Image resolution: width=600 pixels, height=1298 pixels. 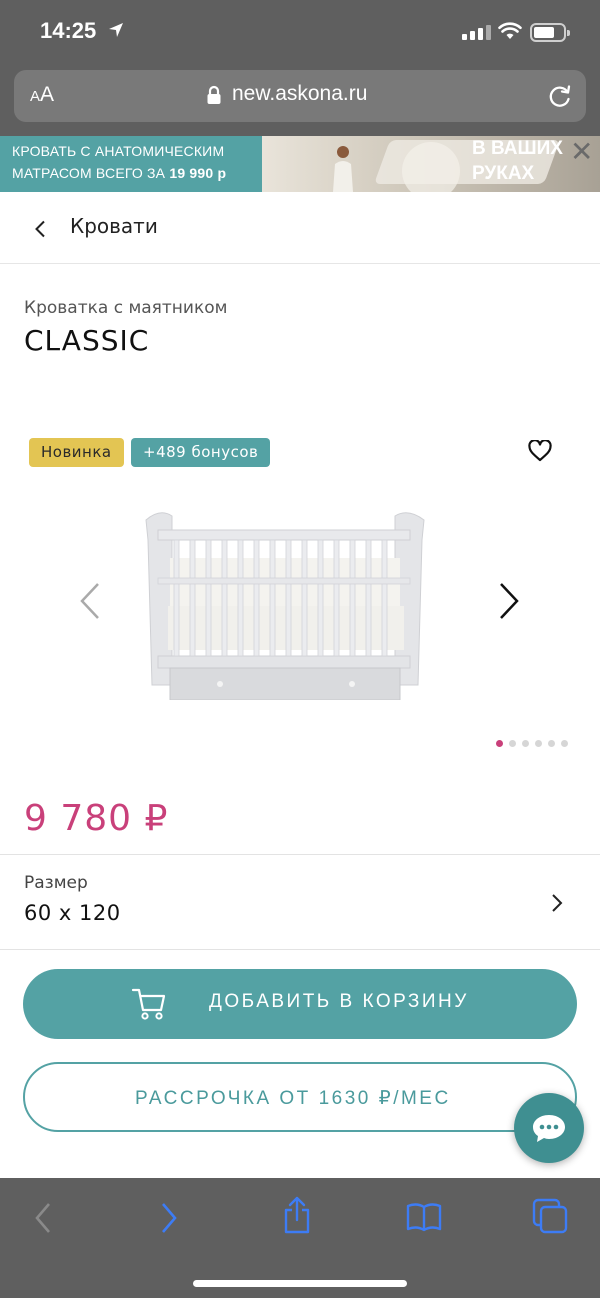 What do you see at coordinates (517, 161) in the screenshot?
I see `promo-banner-slogan: В ВАШИХ РУКАХ` at bounding box center [517, 161].